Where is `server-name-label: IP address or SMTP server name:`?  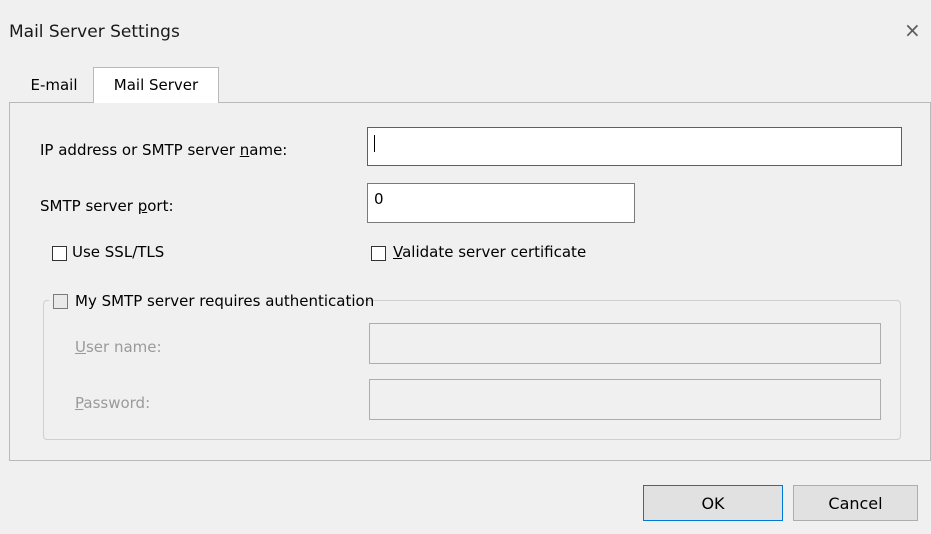
server-name-label: IP address or SMTP server name: is located at coordinates (164, 150).